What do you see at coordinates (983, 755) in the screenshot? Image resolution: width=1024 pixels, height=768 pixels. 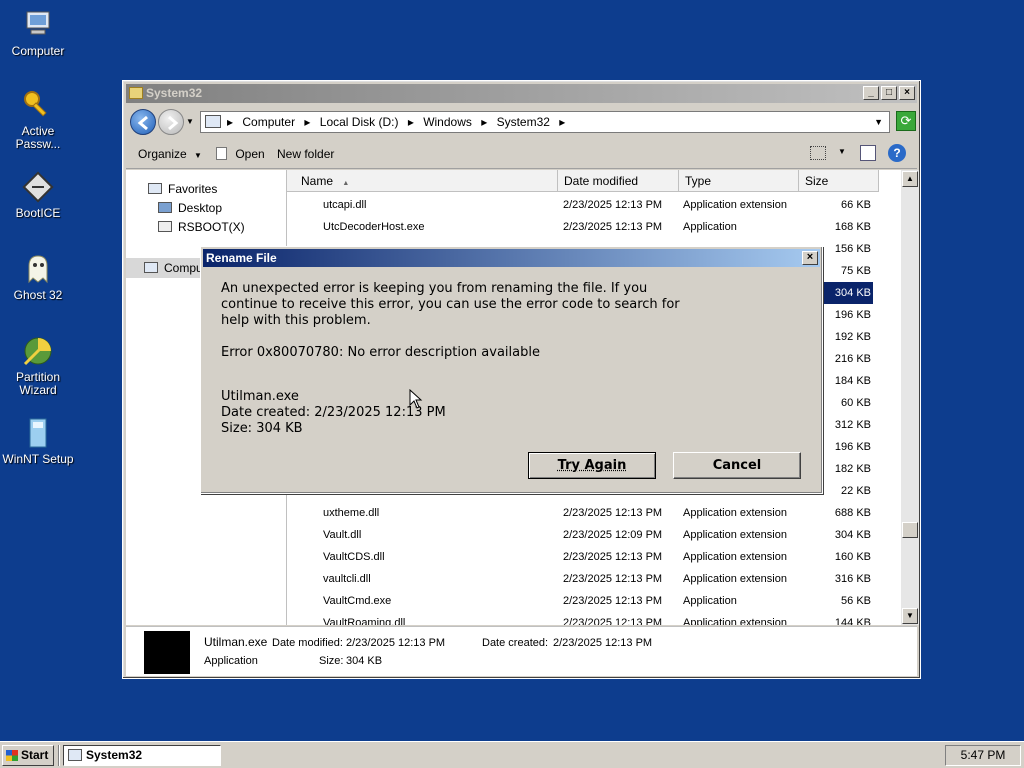 I see `system-tray-clock: 5:47 PM` at bounding box center [983, 755].